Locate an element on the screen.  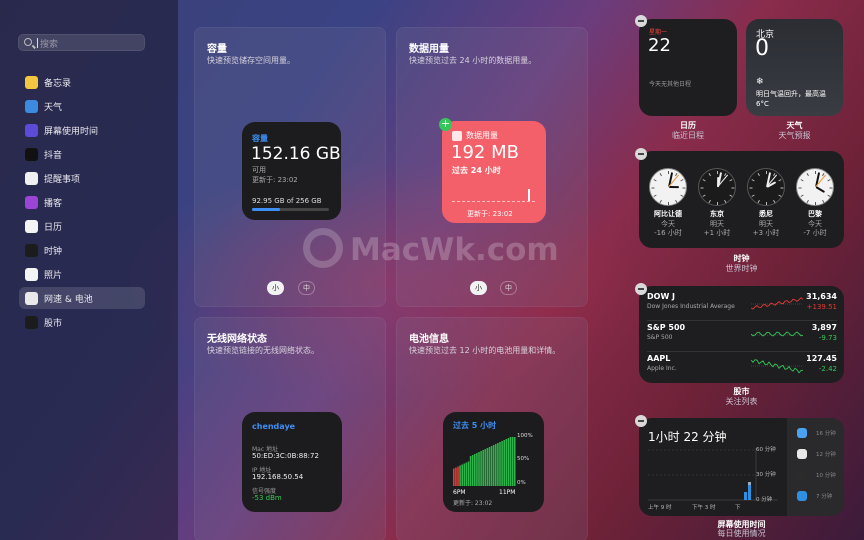
sidebar-item: 时钟 is located at coordinates (82, 250).